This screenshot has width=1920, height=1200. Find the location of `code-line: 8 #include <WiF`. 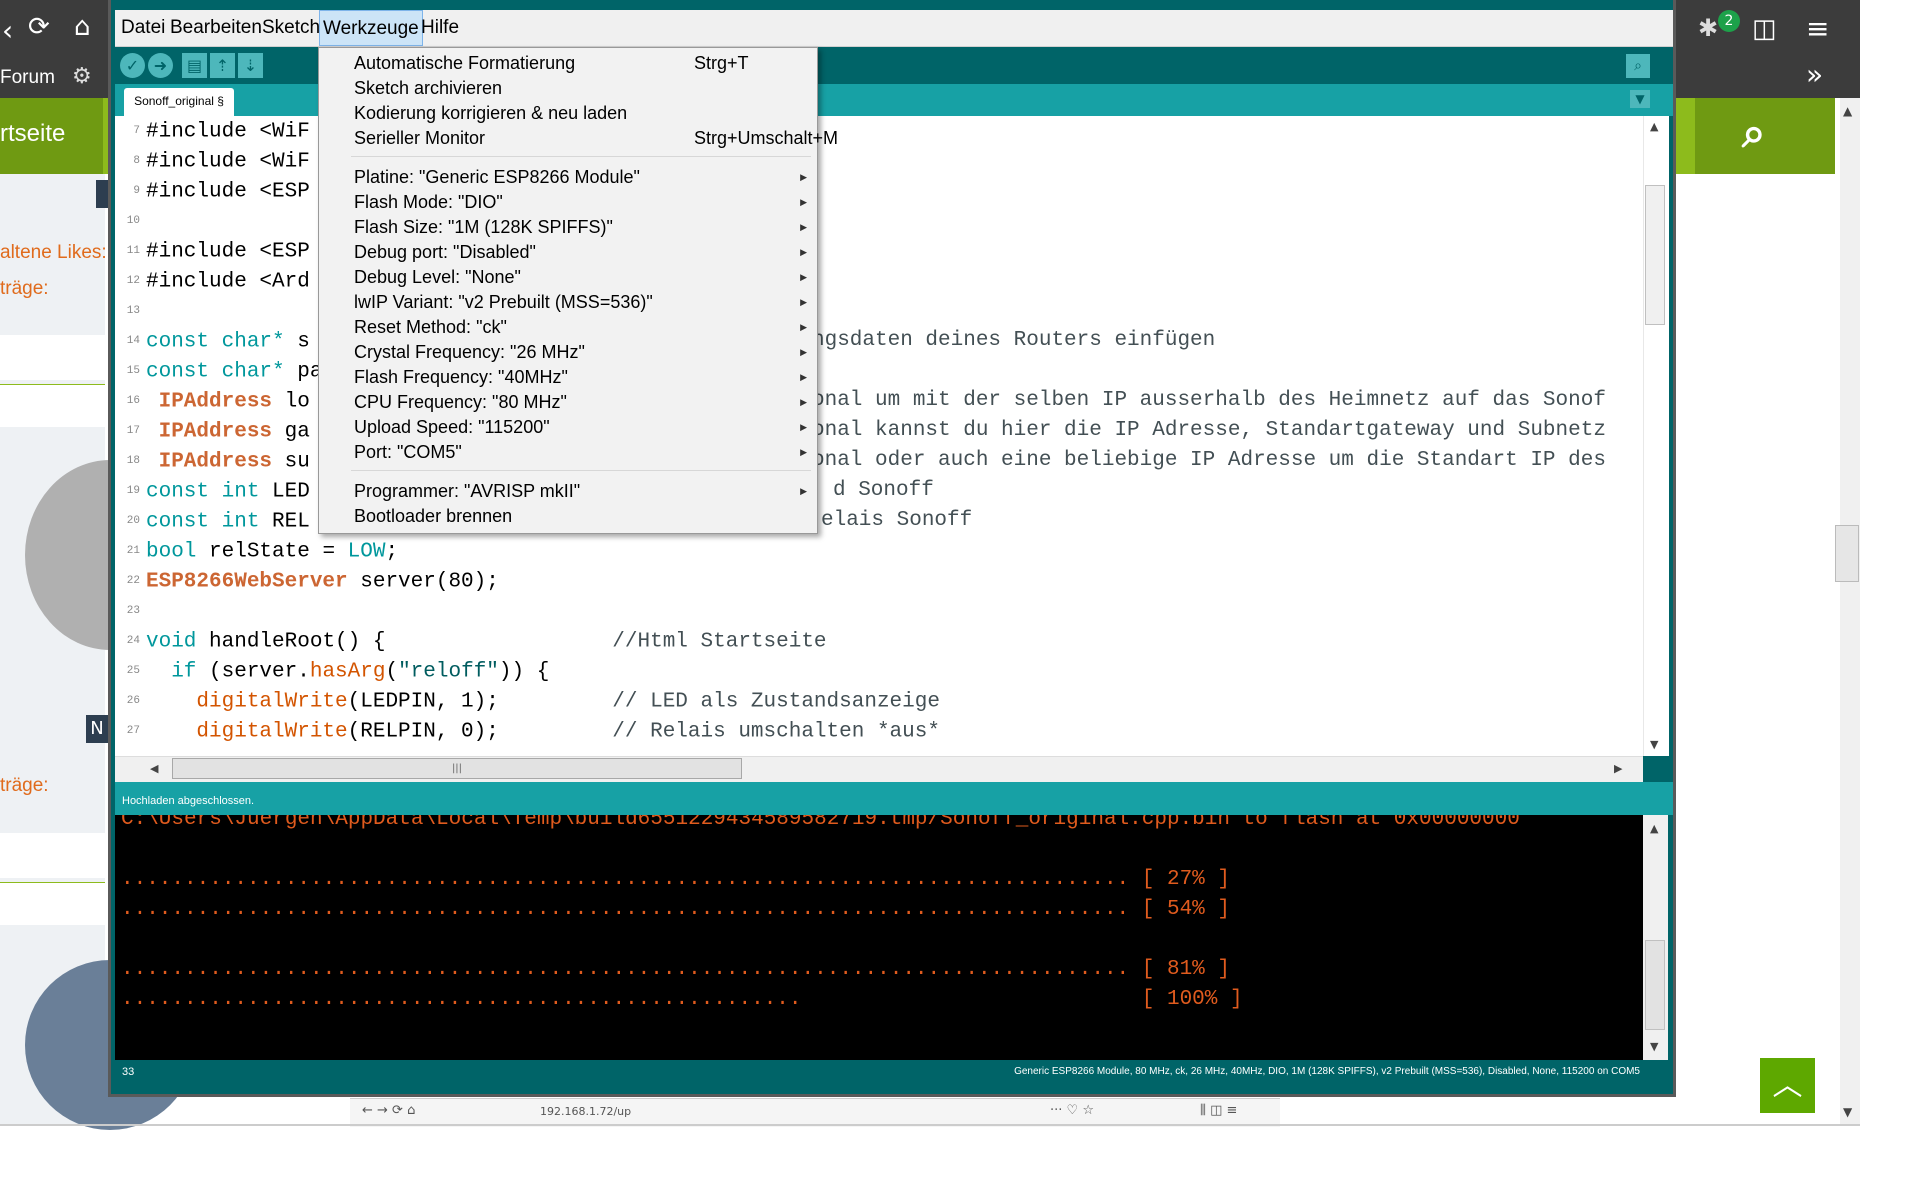

code-line: 8 #include <WiF is located at coordinates (221, 162).